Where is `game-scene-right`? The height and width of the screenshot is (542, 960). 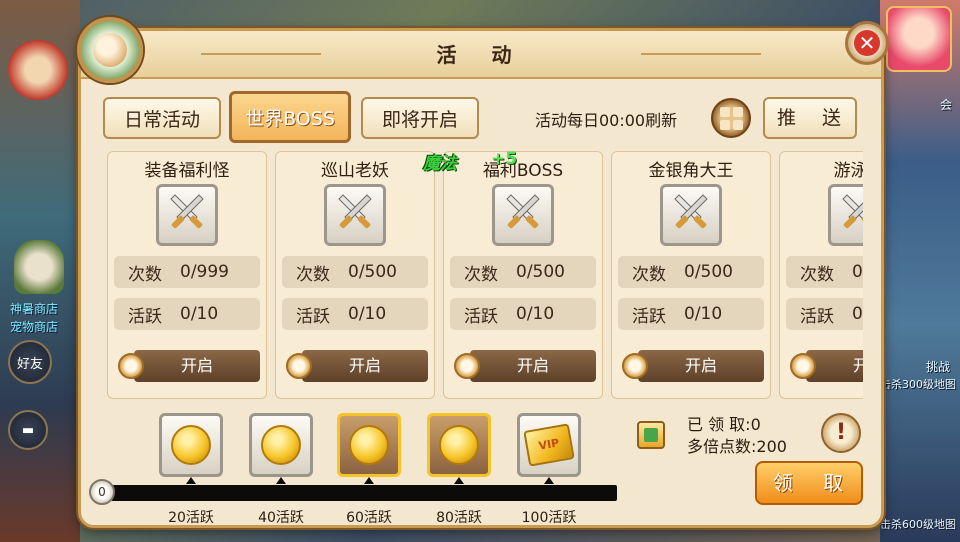 game-scene-right is located at coordinates (920, 271).